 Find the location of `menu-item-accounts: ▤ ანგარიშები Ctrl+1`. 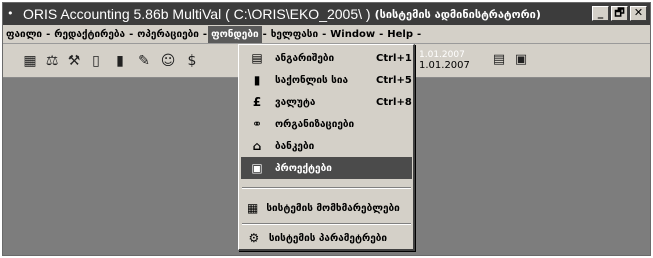

menu-item-accounts: ▤ ანგარიშები Ctrl+1 is located at coordinates (326, 58).